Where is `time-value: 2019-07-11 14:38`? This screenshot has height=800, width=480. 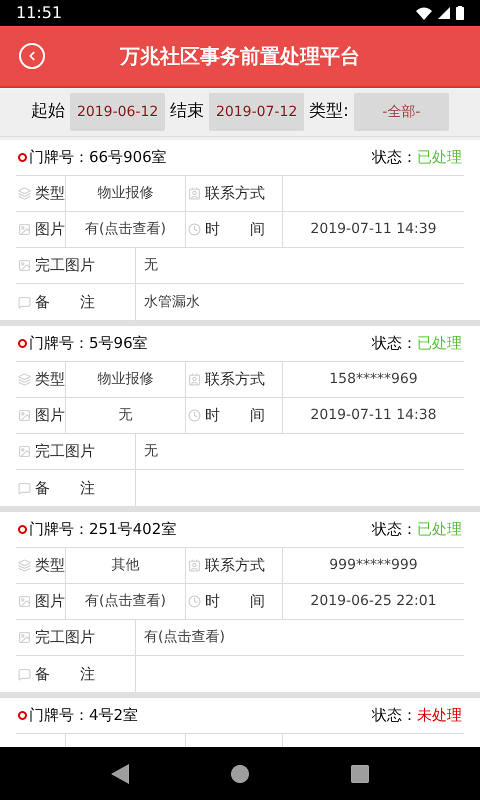 time-value: 2019-07-11 14:38 is located at coordinates (373, 415).